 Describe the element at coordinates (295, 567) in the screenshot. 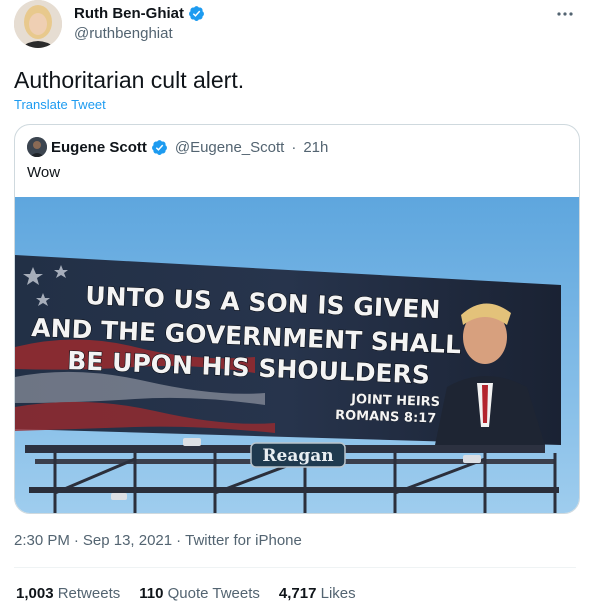

I see `divider` at that location.